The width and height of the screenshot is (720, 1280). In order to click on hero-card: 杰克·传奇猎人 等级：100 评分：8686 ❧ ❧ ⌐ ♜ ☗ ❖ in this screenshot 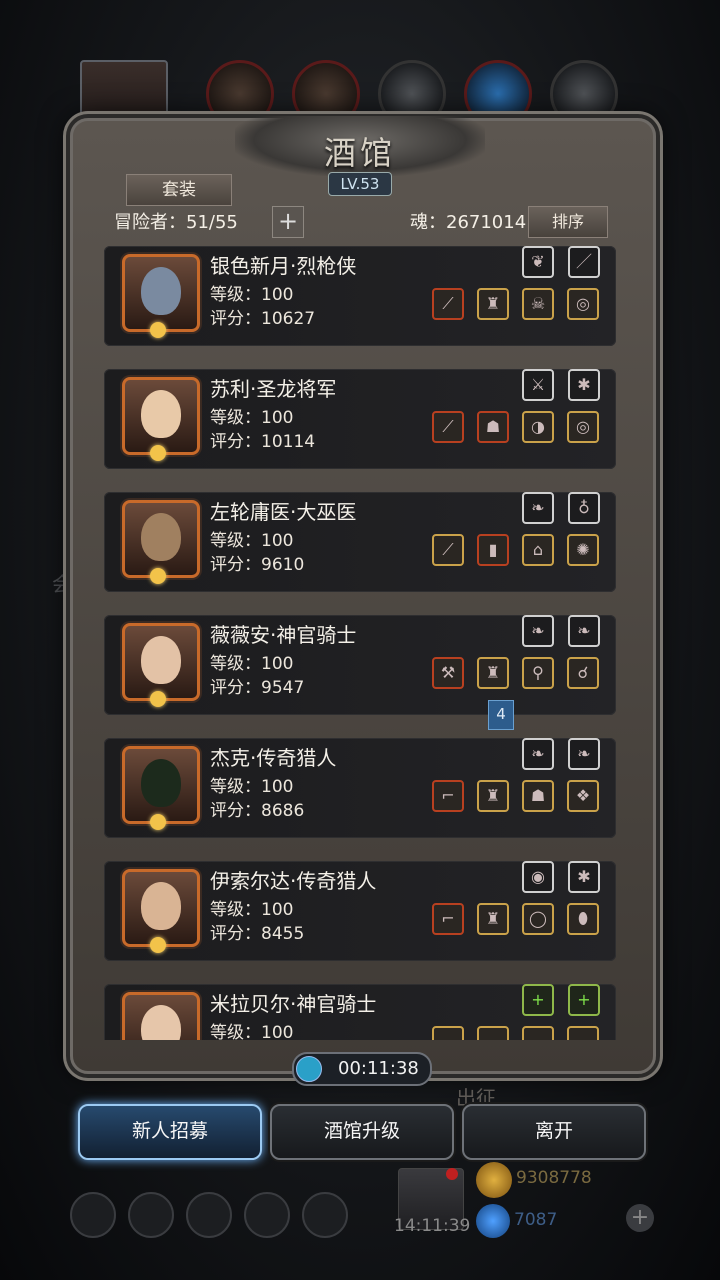, I will do `click(360, 788)`.